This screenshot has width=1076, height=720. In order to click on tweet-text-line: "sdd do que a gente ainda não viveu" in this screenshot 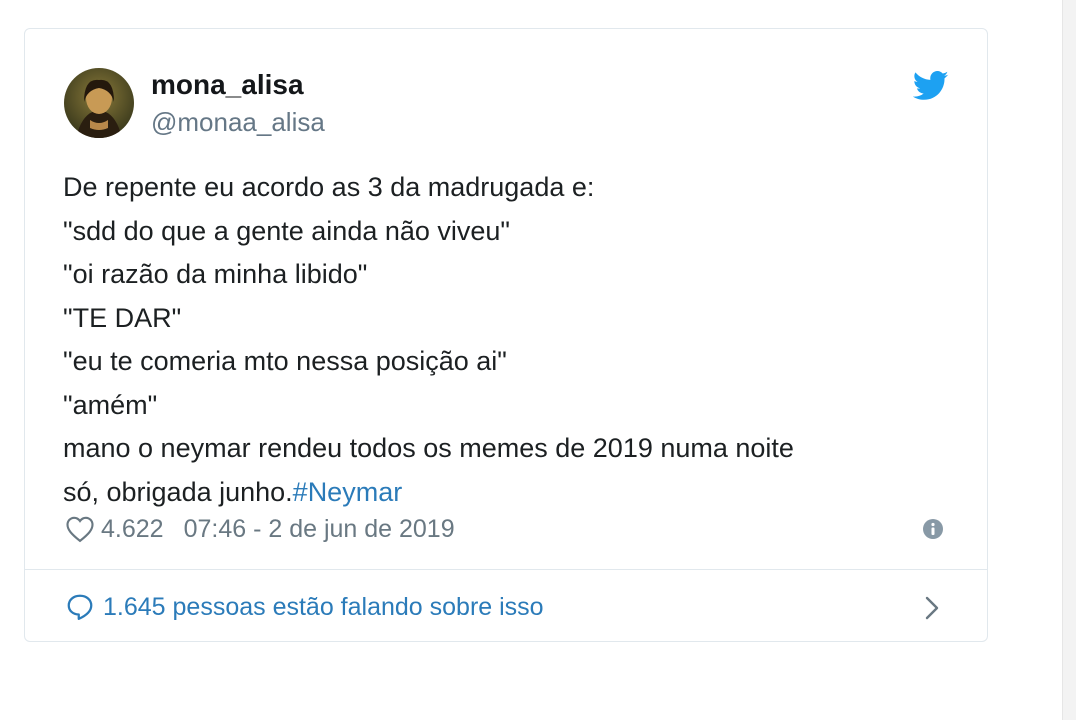, I will do `click(287, 230)`.